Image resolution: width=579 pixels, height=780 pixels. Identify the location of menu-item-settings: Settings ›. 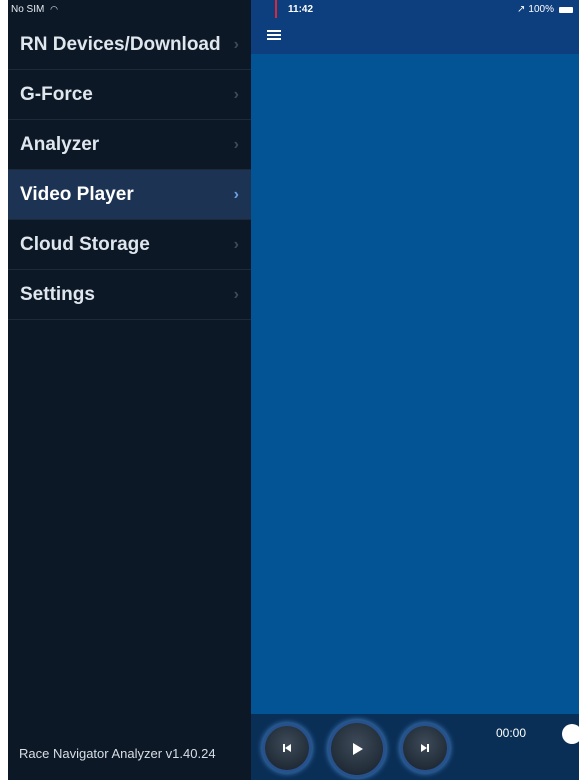
(129, 295).